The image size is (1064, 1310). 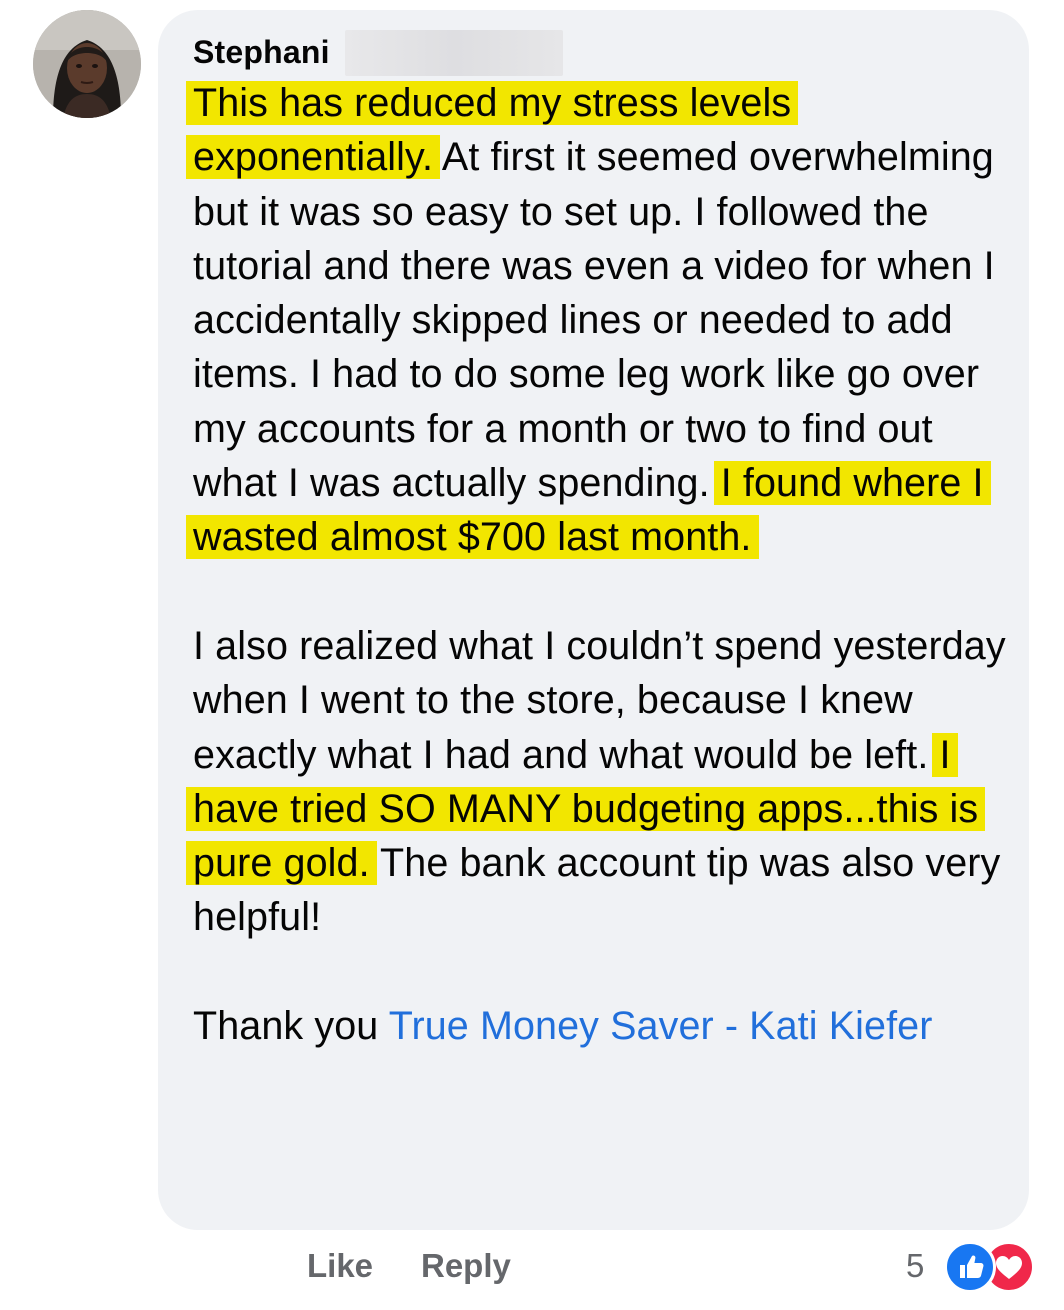 I want to click on avatar, so click(x=87, y=64).